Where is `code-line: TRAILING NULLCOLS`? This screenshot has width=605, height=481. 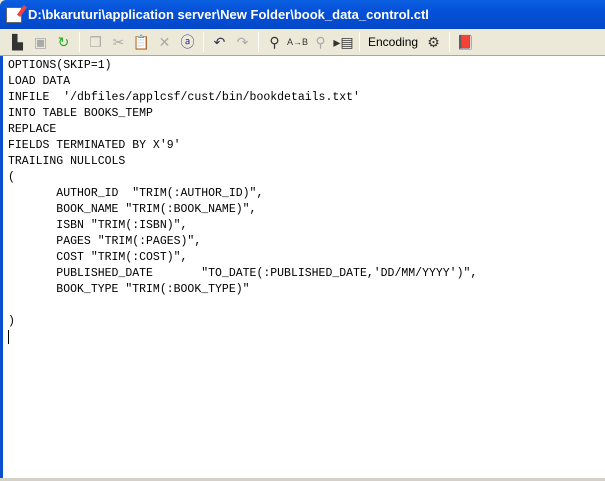 code-line: TRAILING NULLCOLS is located at coordinates (67, 161).